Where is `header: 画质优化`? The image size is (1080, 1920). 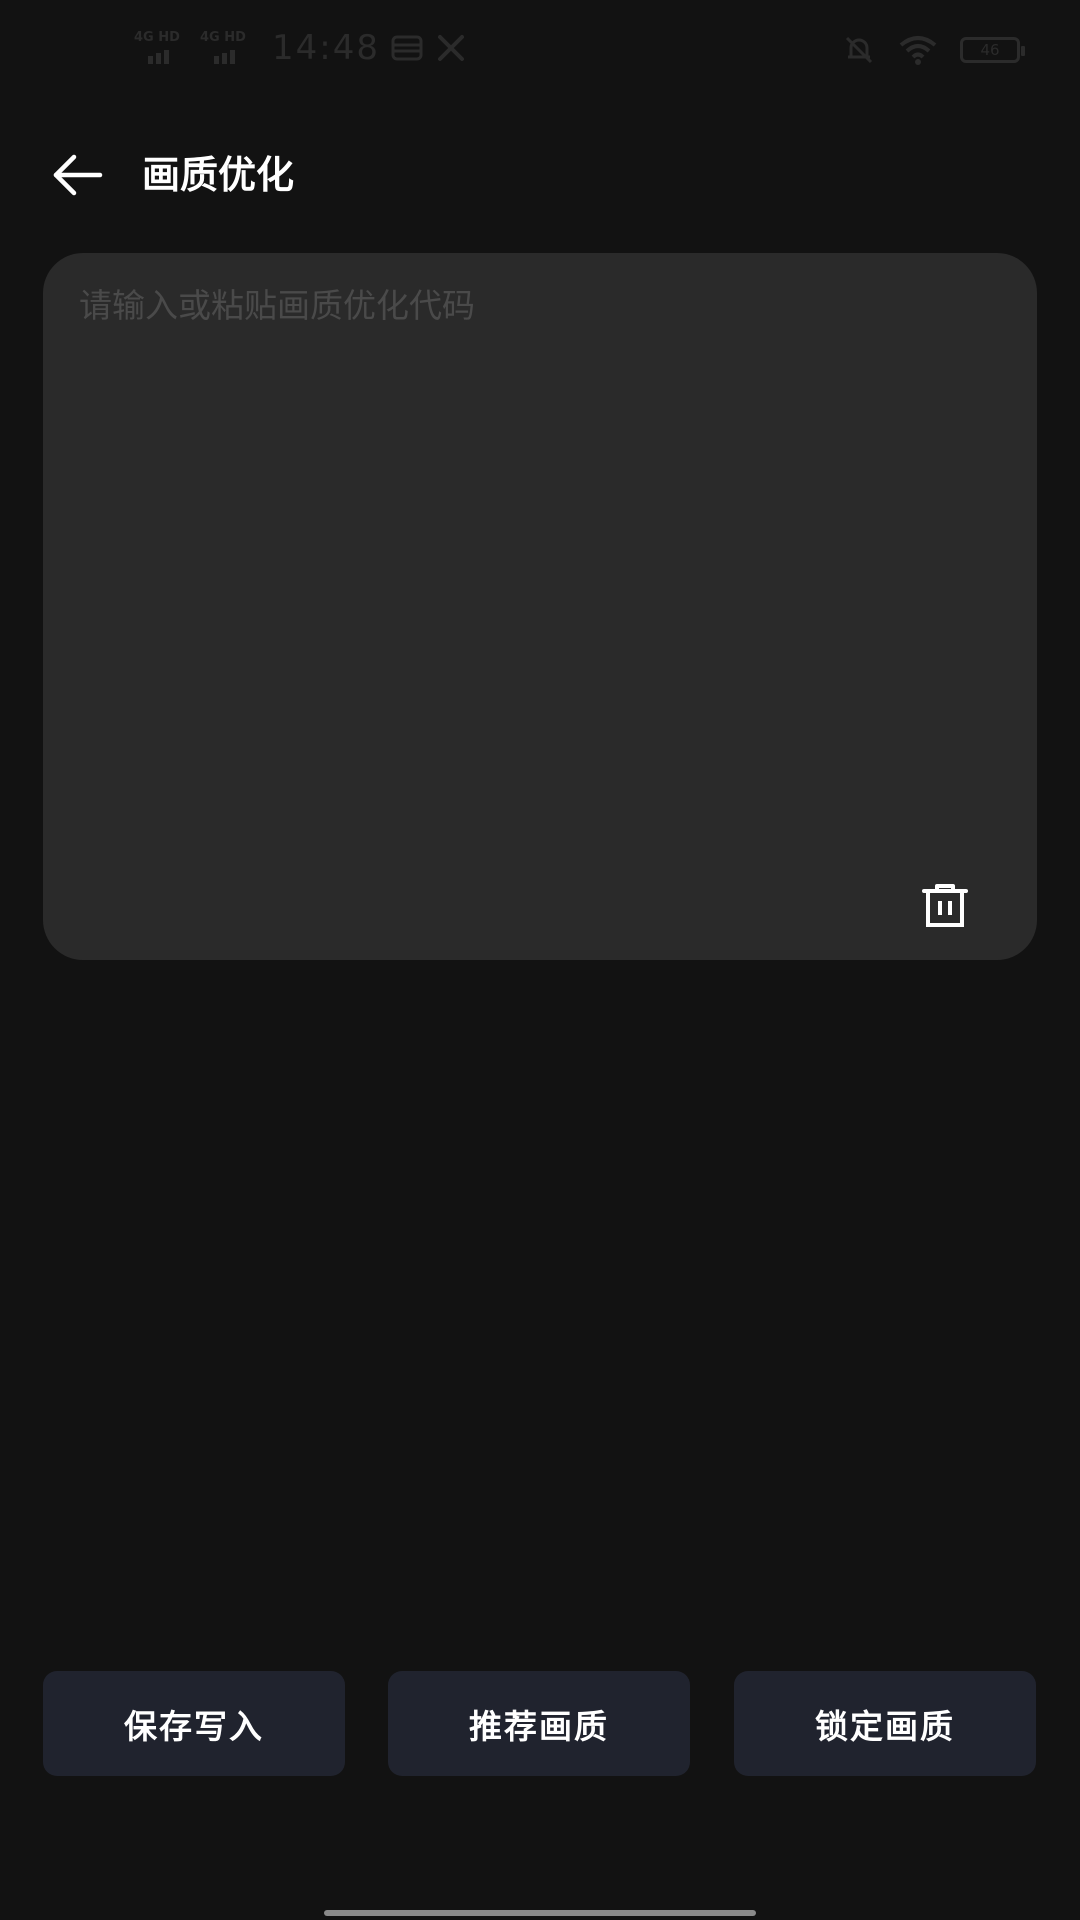
header: 画质优化 is located at coordinates (540, 175).